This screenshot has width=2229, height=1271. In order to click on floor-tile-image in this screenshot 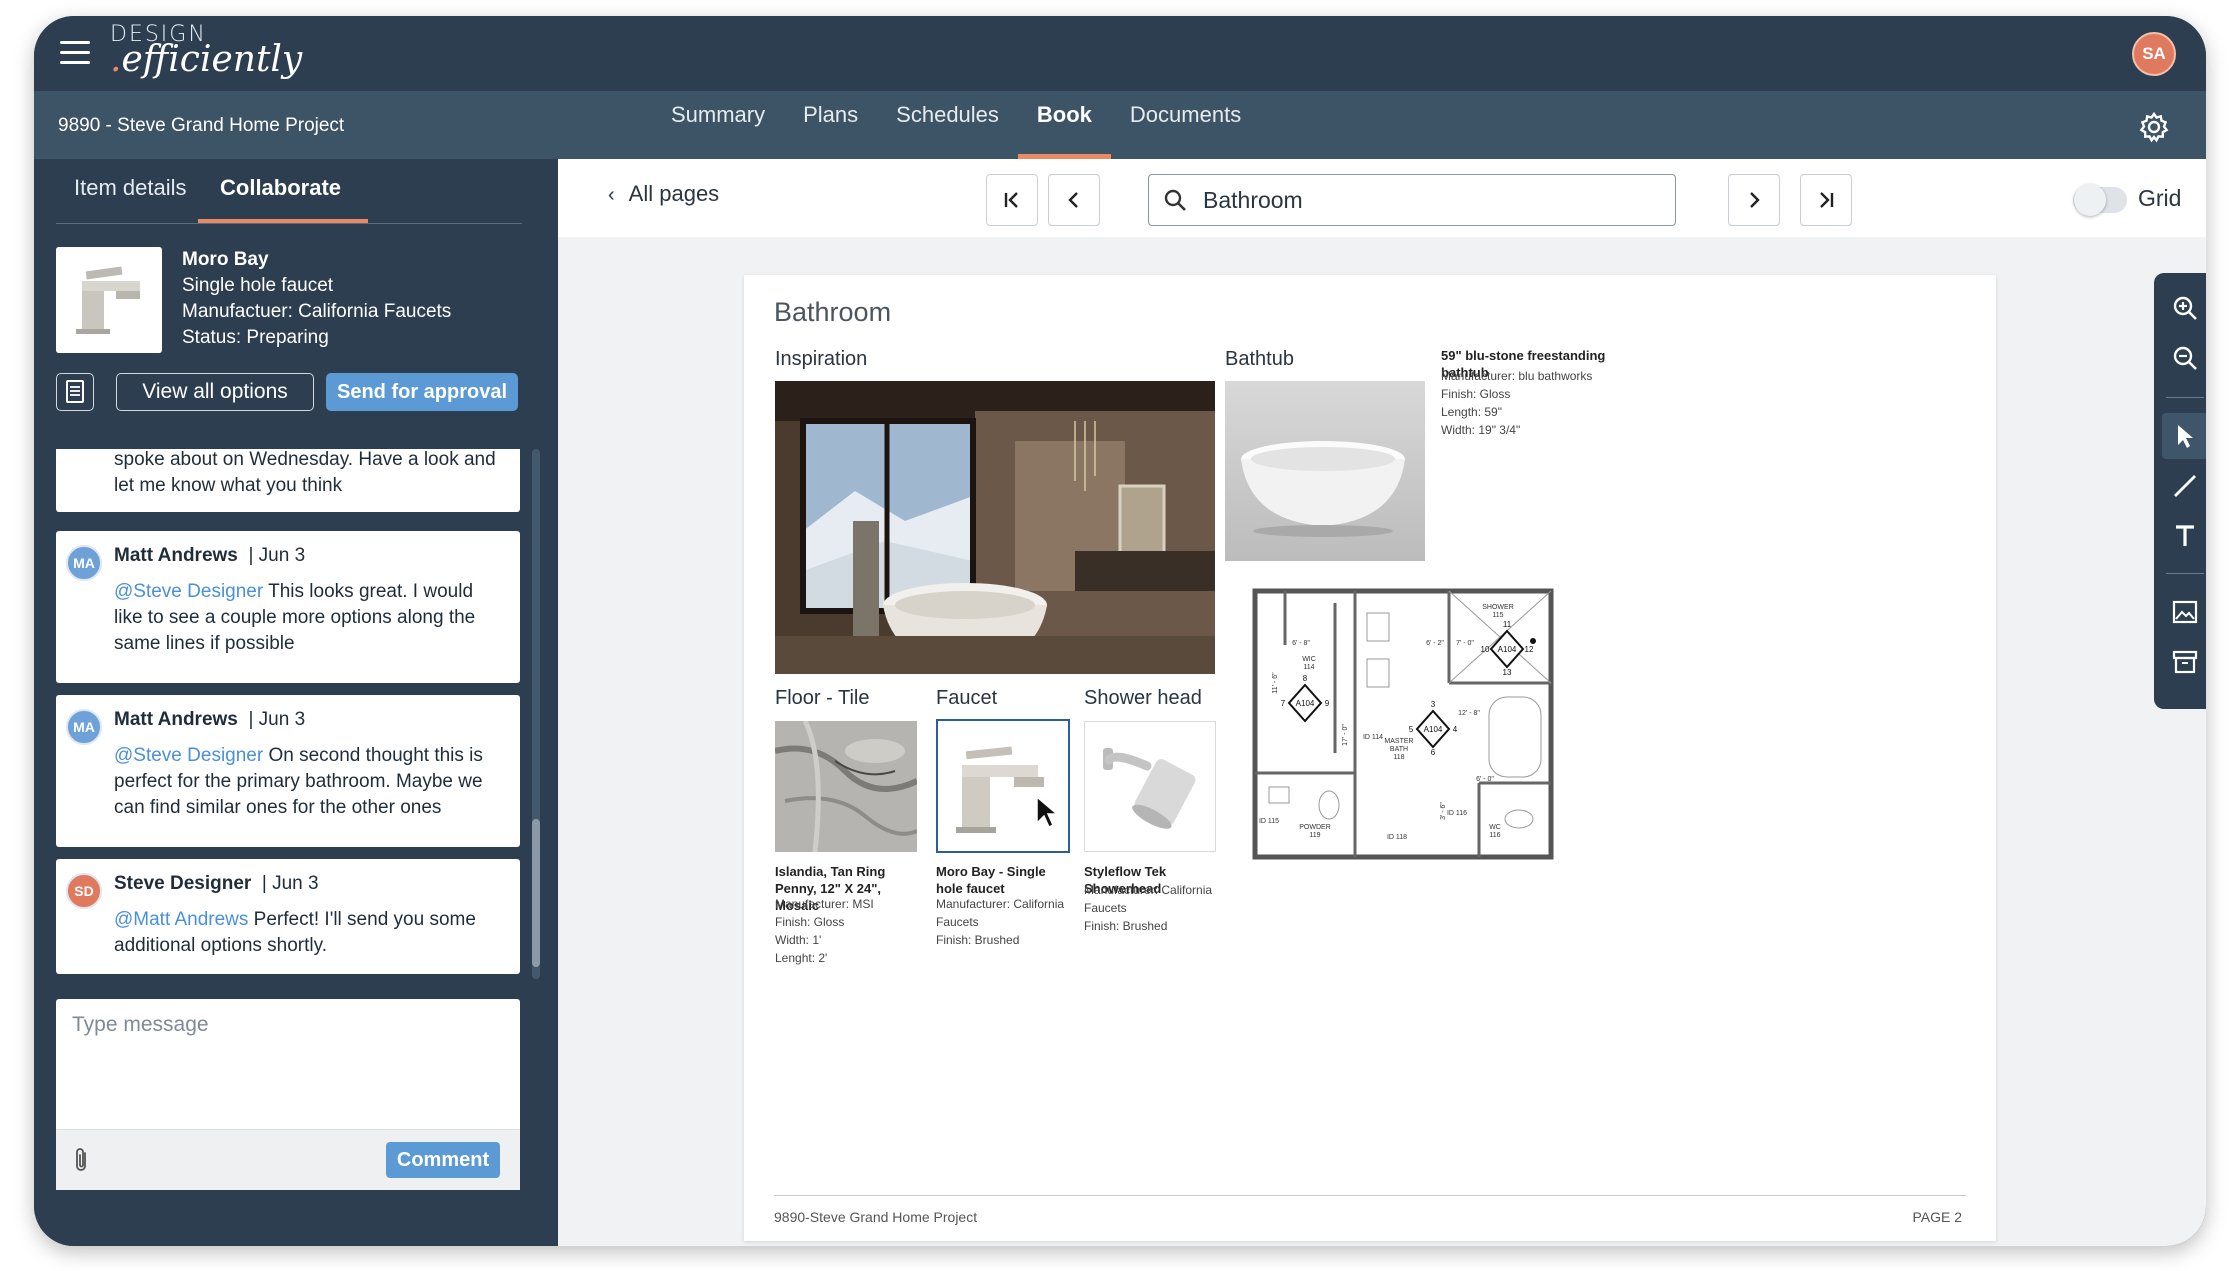, I will do `click(846, 786)`.